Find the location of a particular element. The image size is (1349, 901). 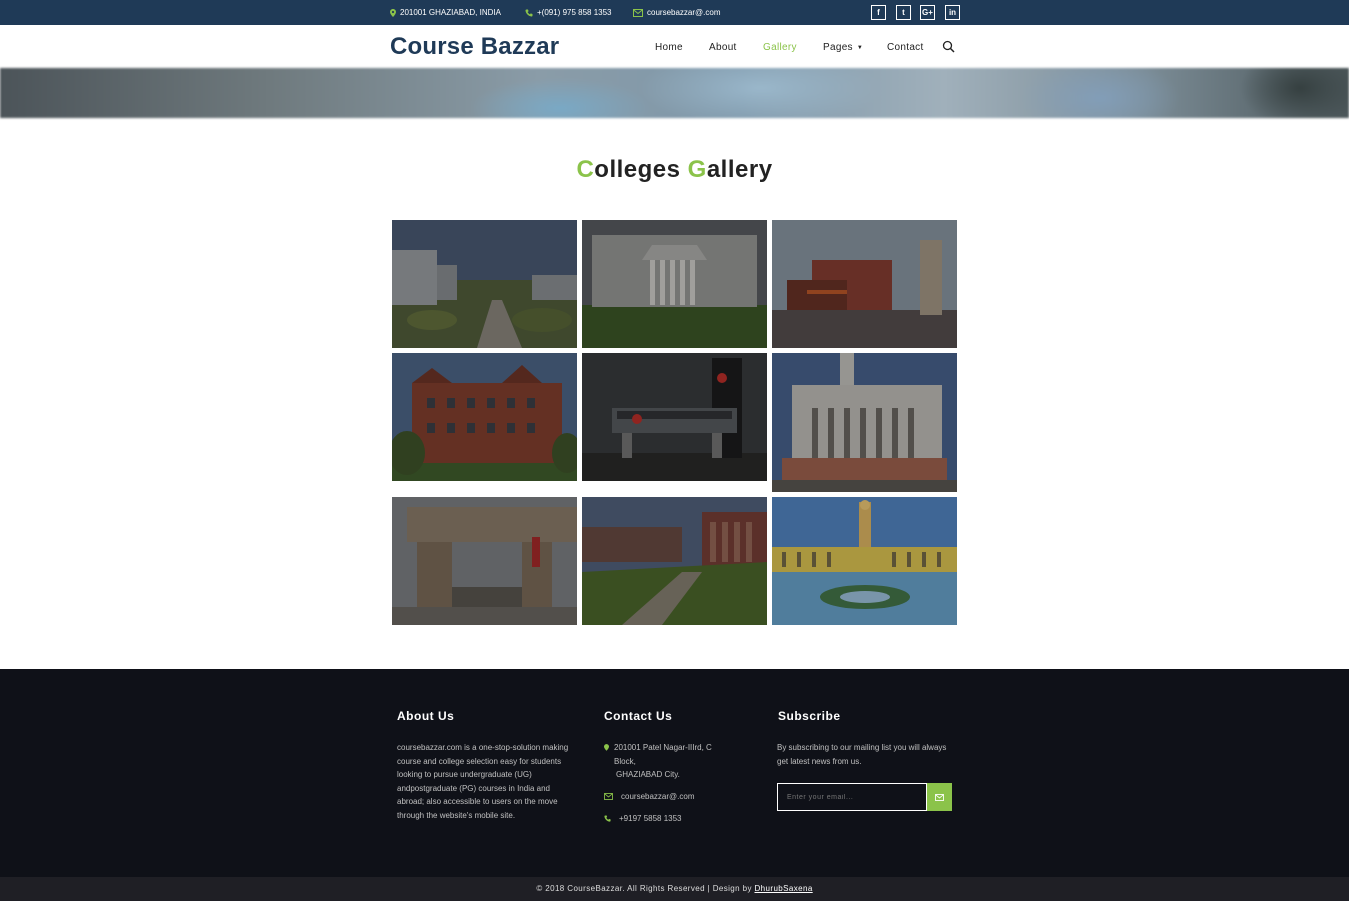

subscribe-email-input is located at coordinates (852, 797).